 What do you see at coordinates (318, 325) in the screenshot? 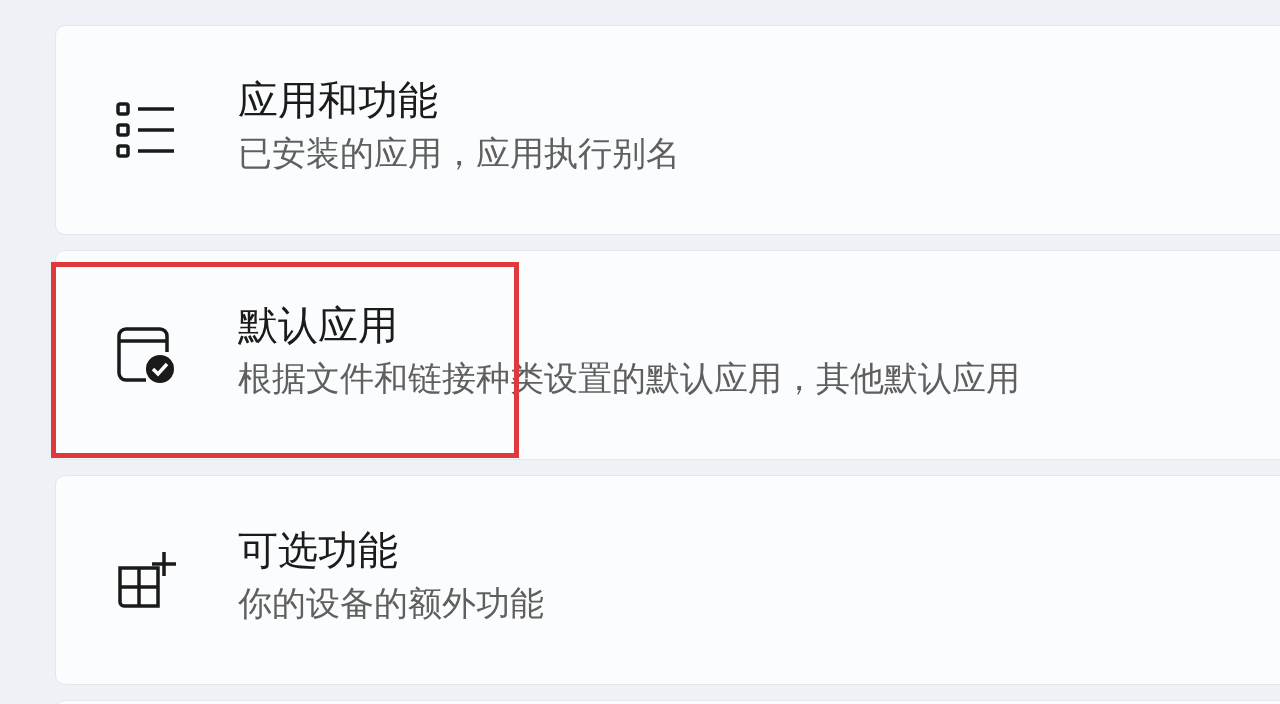
I see `card-title: 默认应用` at bounding box center [318, 325].